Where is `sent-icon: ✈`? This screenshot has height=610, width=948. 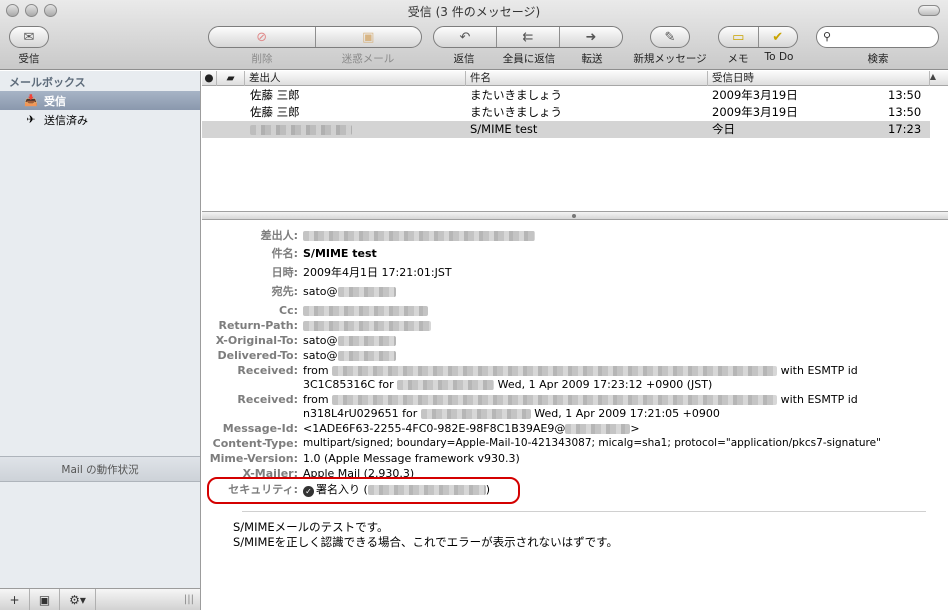
sent-icon: ✈ is located at coordinates (31, 119).